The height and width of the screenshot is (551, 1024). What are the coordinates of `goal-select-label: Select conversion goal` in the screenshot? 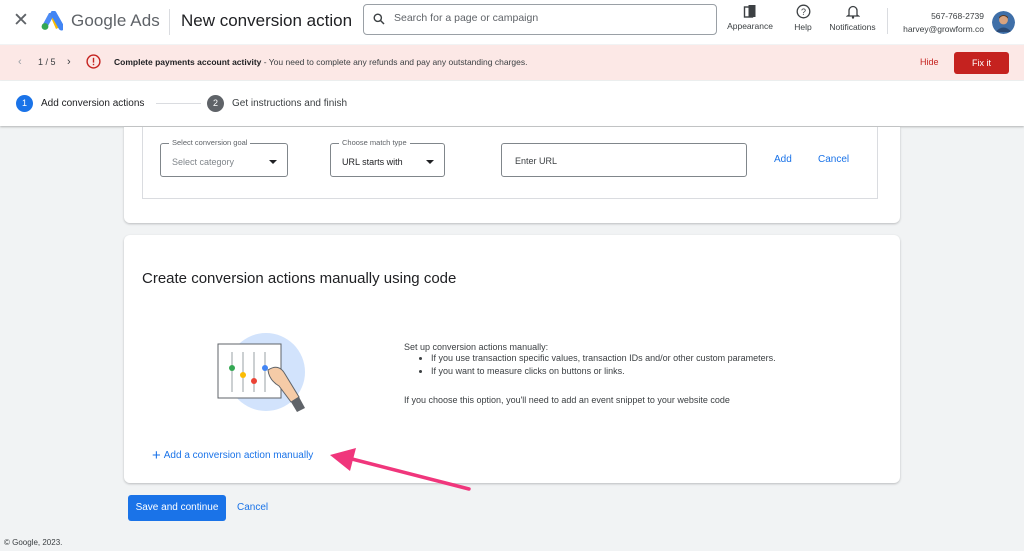 It's located at (210, 142).